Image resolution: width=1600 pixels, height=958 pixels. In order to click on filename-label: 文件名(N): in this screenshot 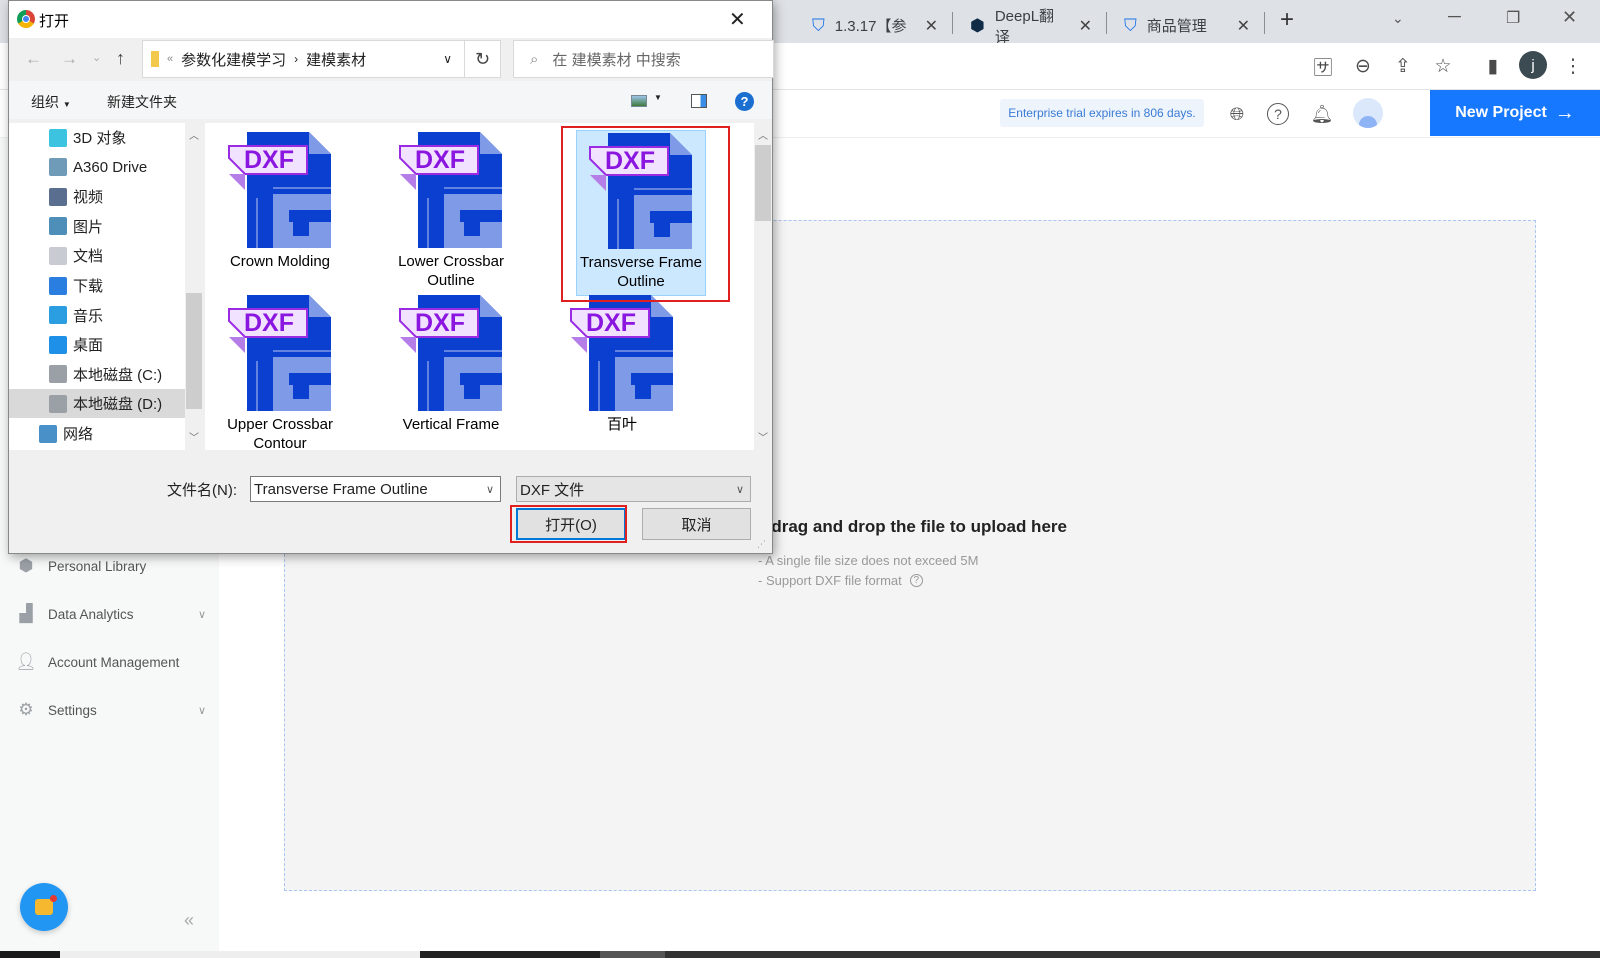, I will do `click(202, 490)`.